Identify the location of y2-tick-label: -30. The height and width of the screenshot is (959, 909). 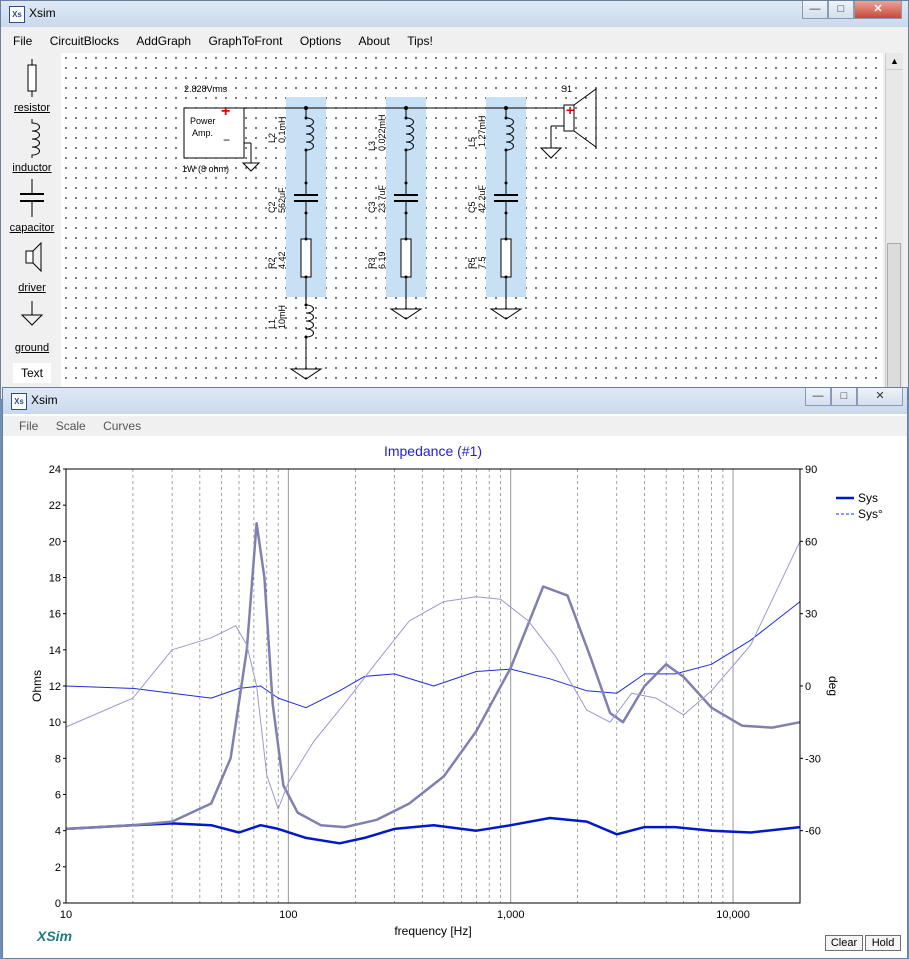
(813, 759).